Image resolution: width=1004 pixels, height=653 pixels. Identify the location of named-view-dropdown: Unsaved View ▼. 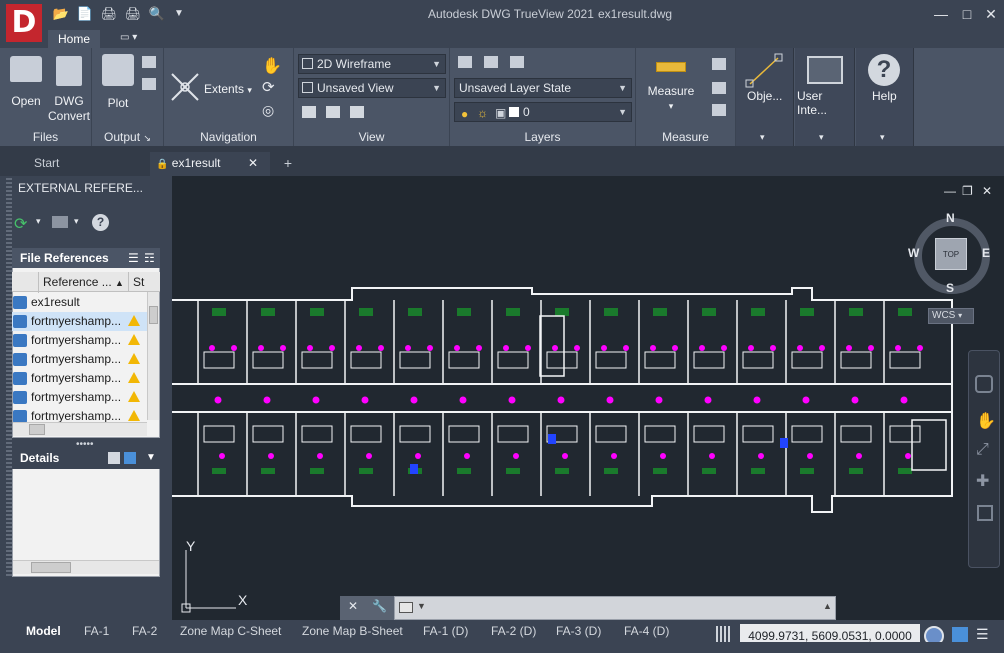
(372, 88).